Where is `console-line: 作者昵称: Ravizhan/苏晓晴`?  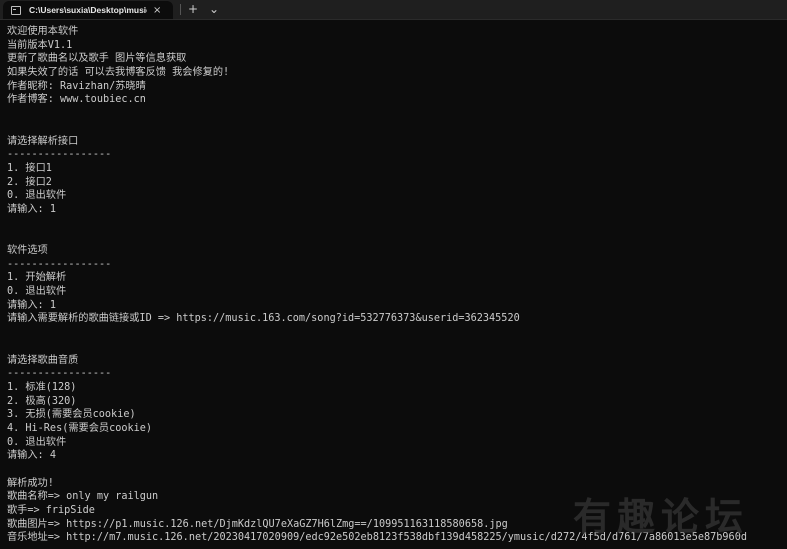 console-line: 作者昵称: Ravizhan/苏晓晴 is located at coordinates (76, 86).